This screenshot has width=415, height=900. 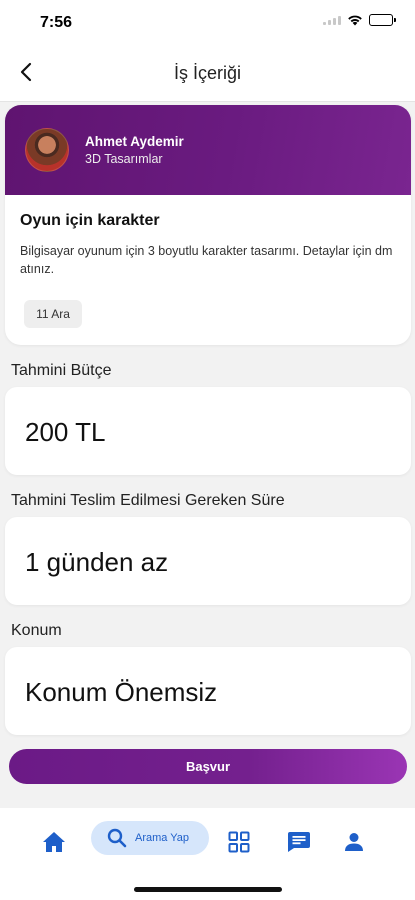 I want to click on page-title: İş İçeriği, so click(x=207, y=73).